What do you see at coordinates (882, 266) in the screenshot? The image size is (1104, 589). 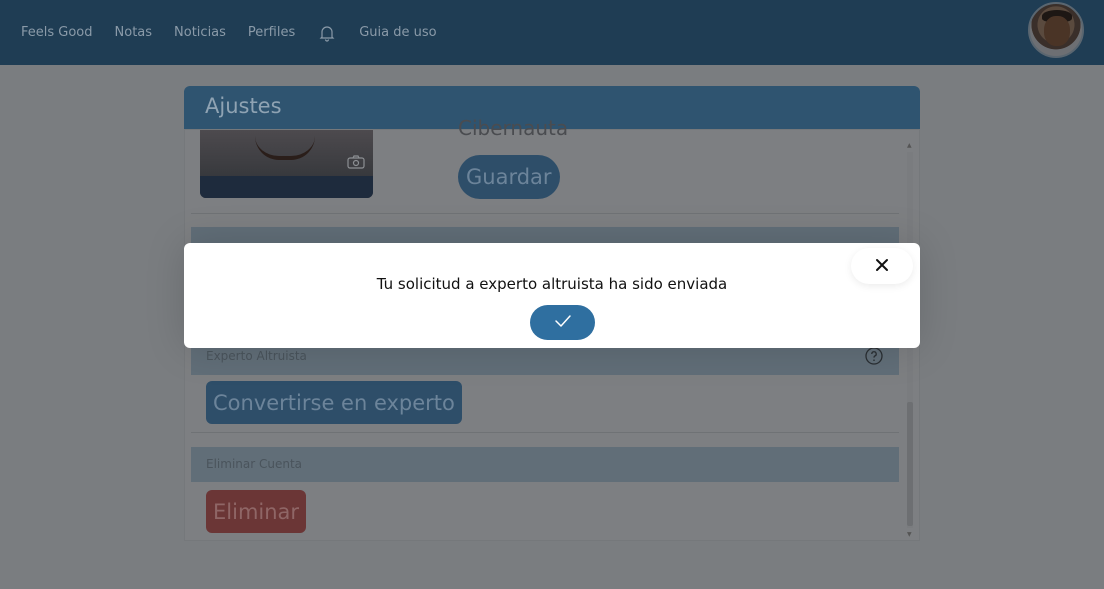 I see `close-icon` at bounding box center [882, 266].